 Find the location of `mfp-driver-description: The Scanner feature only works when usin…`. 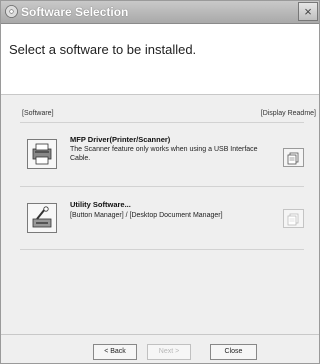

mfp-driver-description: The Scanner feature only works when usin… is located at coordinates (170, 154).